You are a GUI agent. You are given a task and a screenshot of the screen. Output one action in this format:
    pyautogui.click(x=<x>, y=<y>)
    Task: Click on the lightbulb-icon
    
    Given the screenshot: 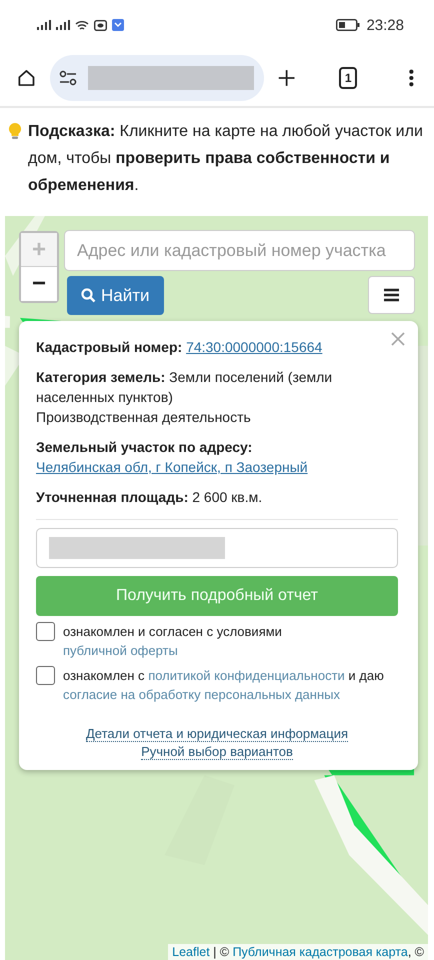 What is the action you would take?
    pyautogui.click(x=15, y=131)
    